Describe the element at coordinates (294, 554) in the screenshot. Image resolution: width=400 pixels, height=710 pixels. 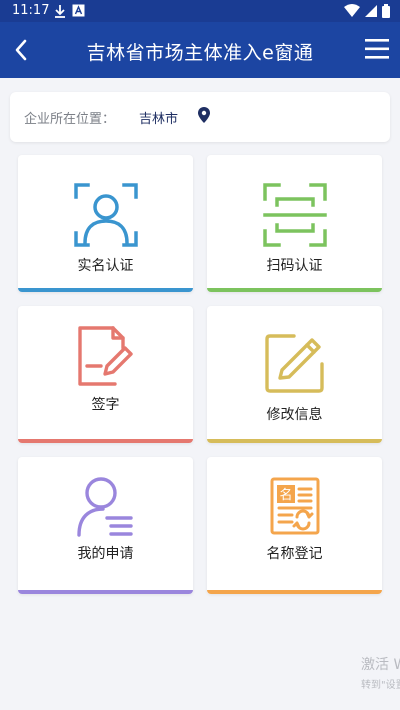
I see `card-label: 名称登记` at that location.